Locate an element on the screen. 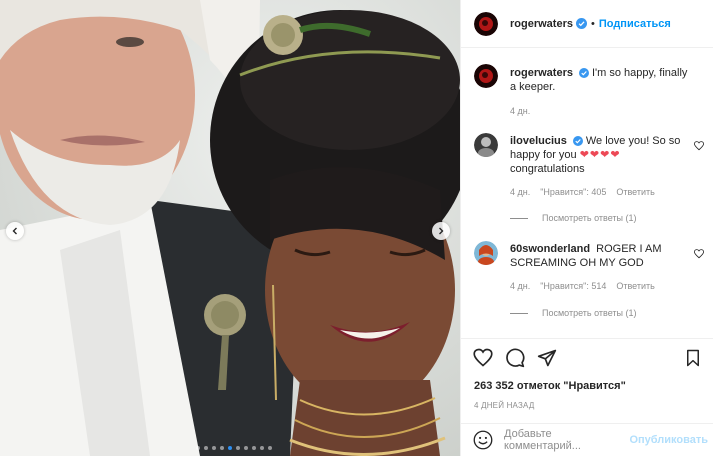  bookmark-icon is located at coordinates (693, 358).